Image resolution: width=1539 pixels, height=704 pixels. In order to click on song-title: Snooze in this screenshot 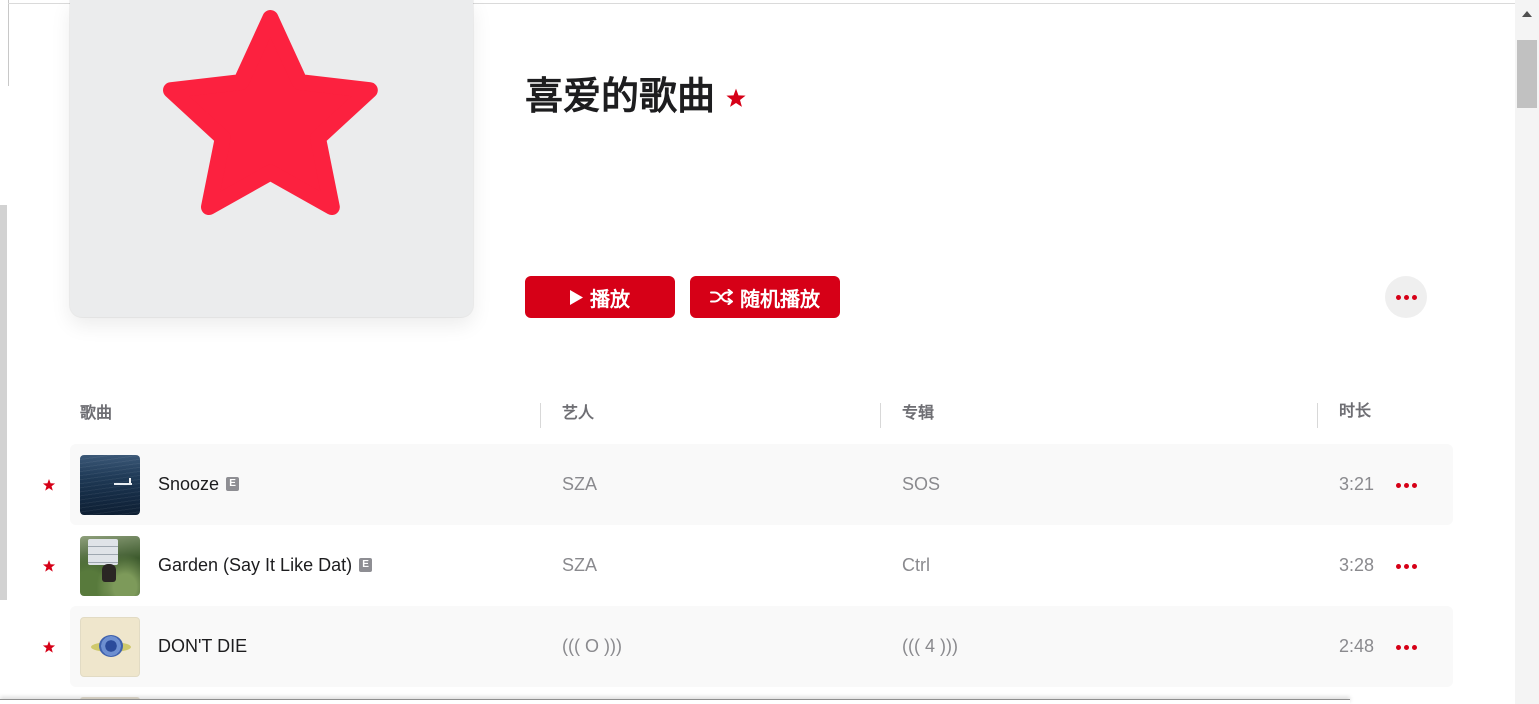, I will do `click(189, 484)`.